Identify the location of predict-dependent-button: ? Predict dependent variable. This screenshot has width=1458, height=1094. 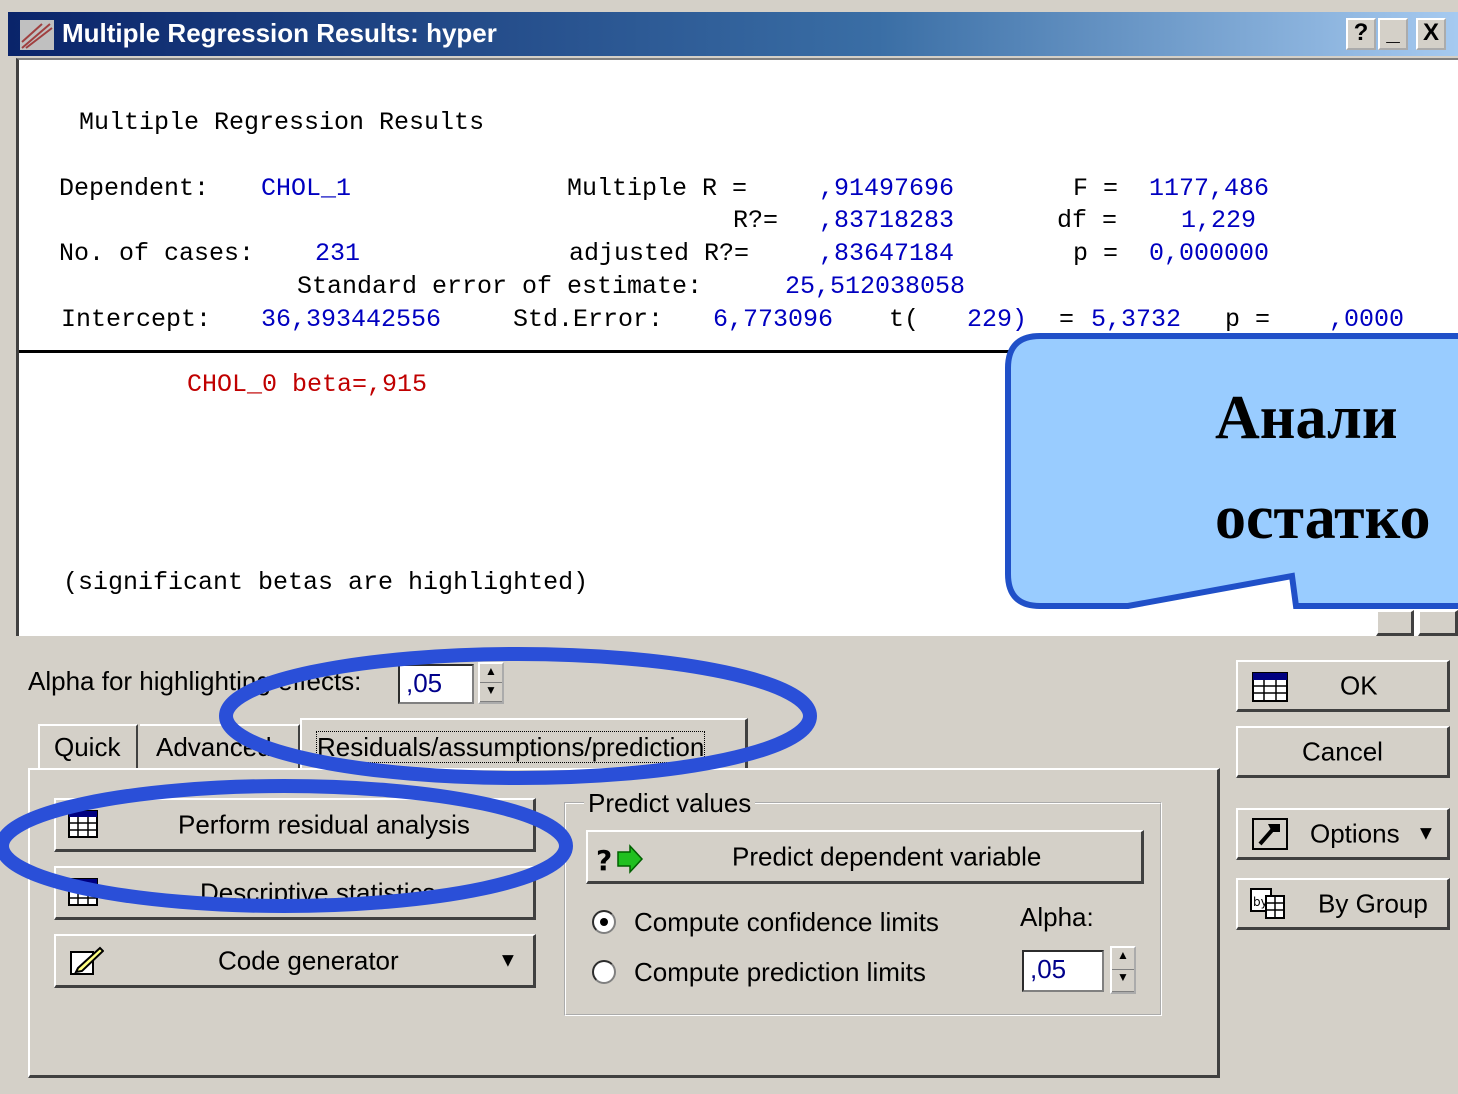
(865, 857).